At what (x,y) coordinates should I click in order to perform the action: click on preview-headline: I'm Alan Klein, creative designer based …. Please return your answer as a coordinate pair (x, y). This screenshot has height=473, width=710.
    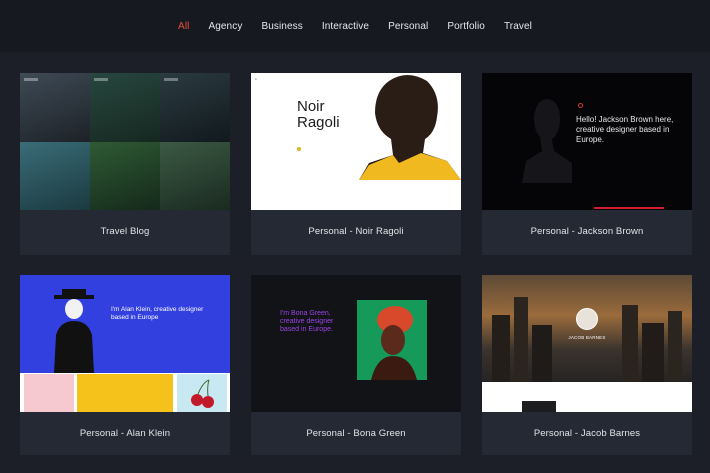
    Looking at the image, I should click on (157, 313).